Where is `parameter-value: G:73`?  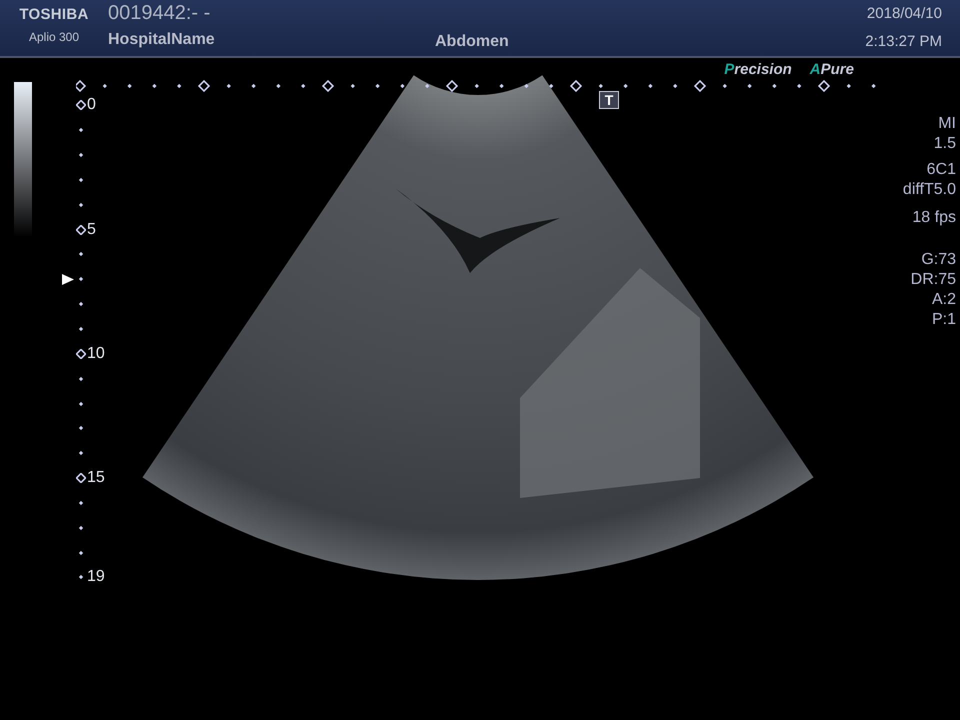 parameter-value: G:73 is located at coordinates (938, 260).